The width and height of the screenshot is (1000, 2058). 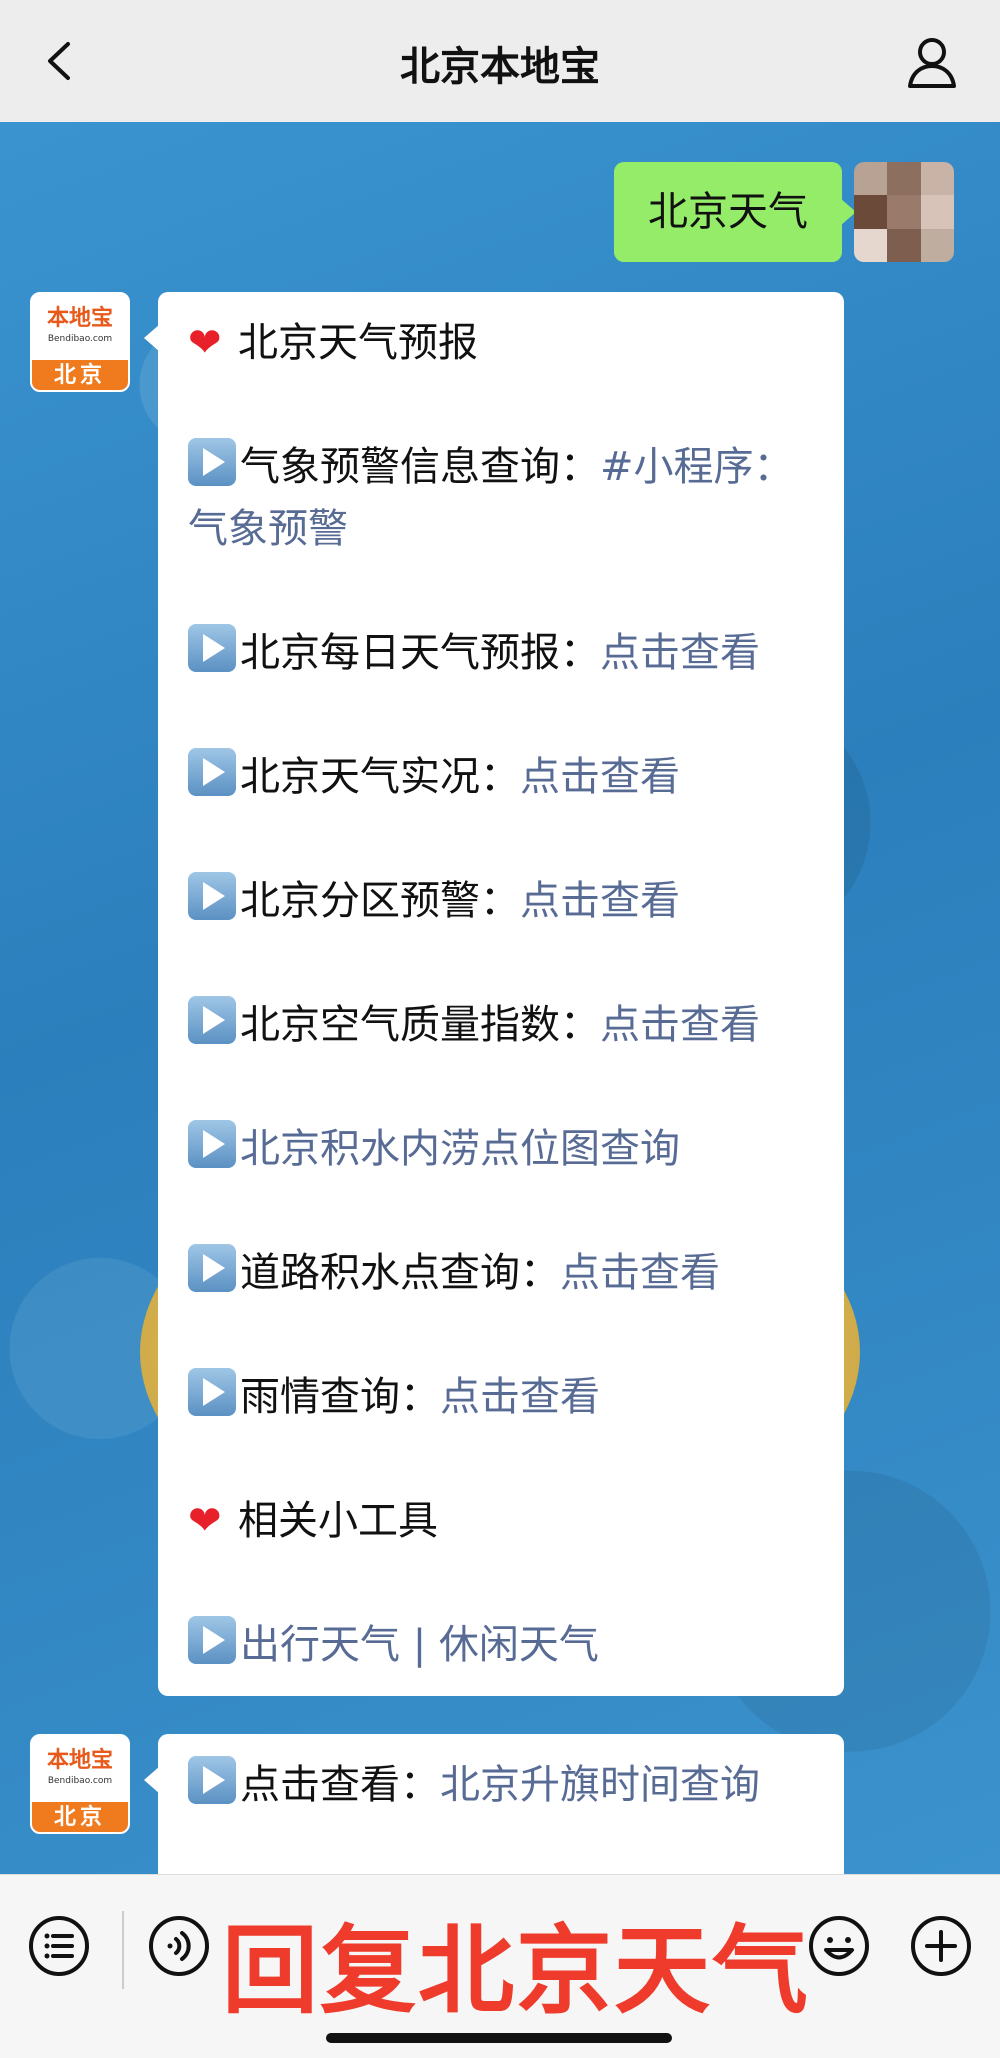 I want to click on sent-message-bubble: 北京天气, so click(x=735, y=212).